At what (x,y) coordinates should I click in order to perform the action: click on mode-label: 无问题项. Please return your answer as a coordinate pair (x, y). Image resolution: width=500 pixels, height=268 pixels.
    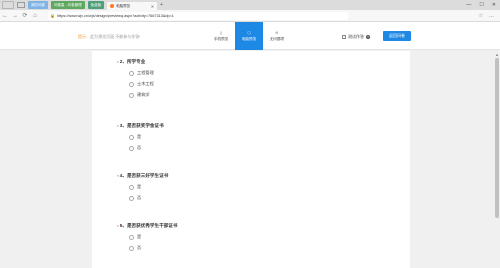
    Looking at the image, I should click on (277, 38).